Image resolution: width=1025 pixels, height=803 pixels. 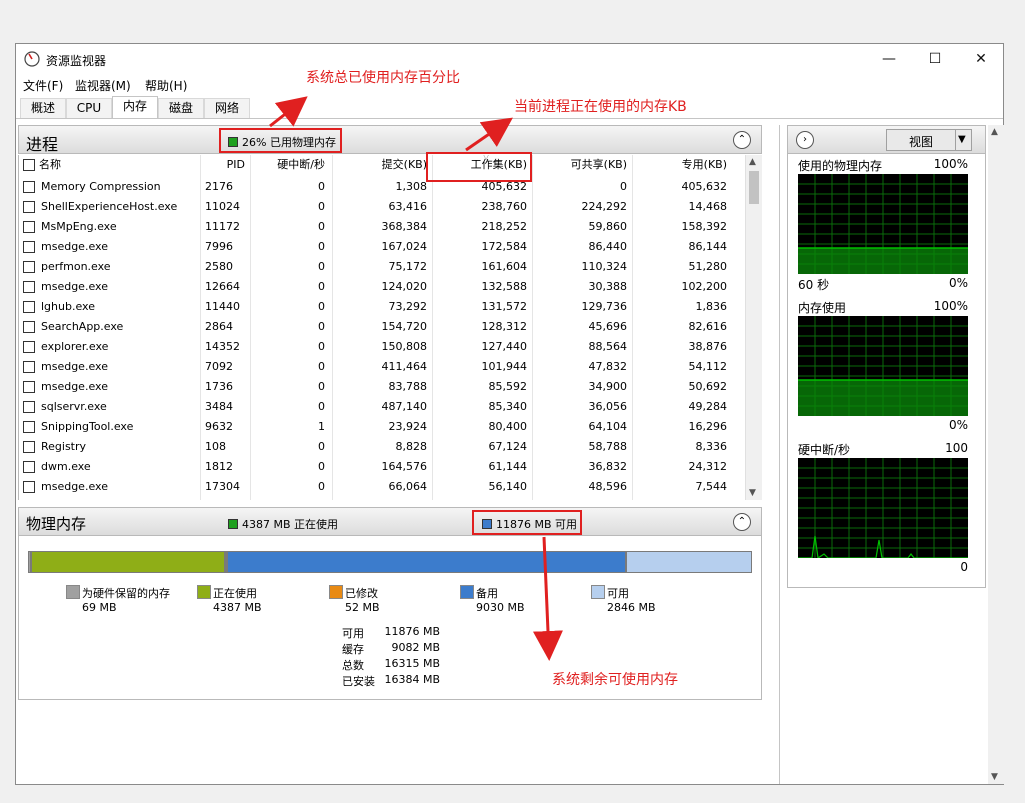 What do you see at coordinates (114, 165) in the screenshot?
I see `column-header: 名称` at bounding box center [114, 165].